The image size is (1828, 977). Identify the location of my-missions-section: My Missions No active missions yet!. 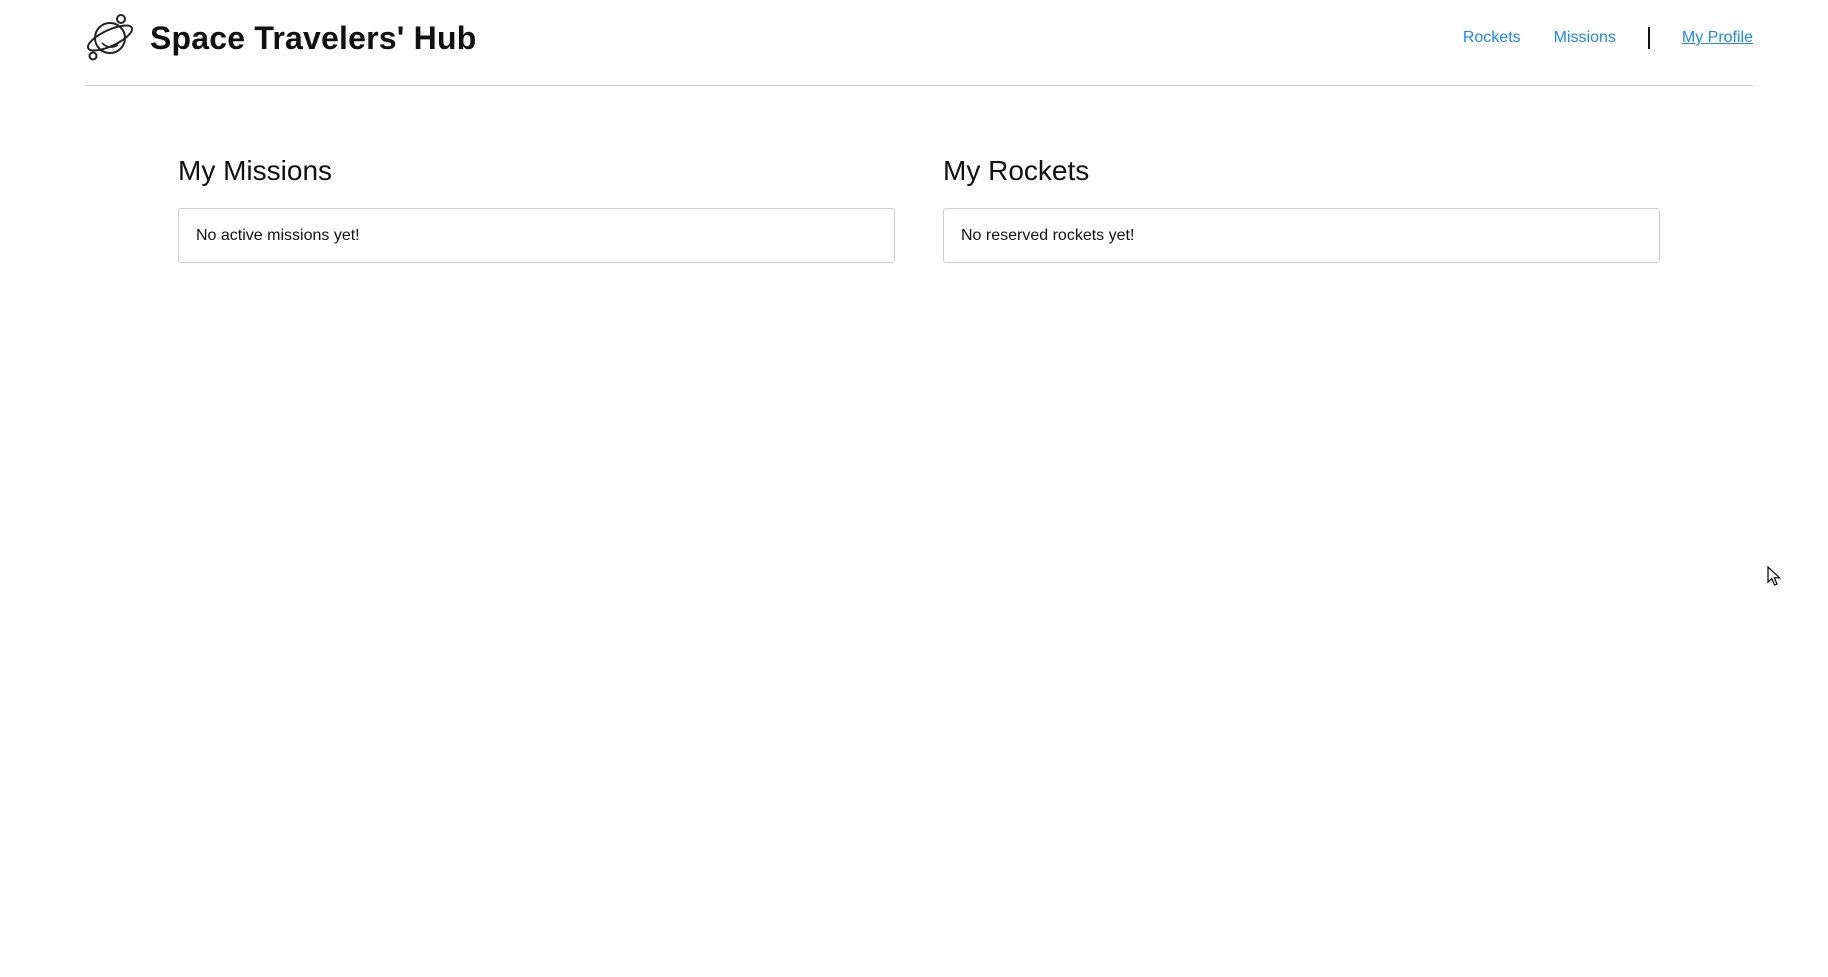
(536, 206).